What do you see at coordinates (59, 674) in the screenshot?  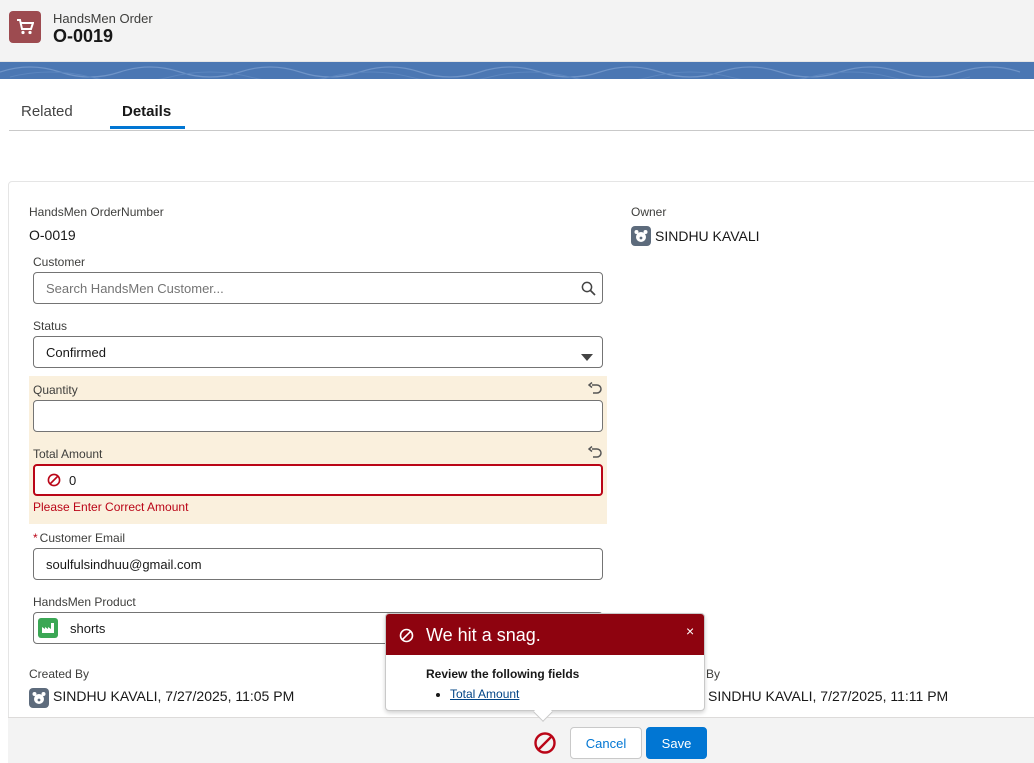 I see `created-by-label: Created By` at bounding box center [59, 674].